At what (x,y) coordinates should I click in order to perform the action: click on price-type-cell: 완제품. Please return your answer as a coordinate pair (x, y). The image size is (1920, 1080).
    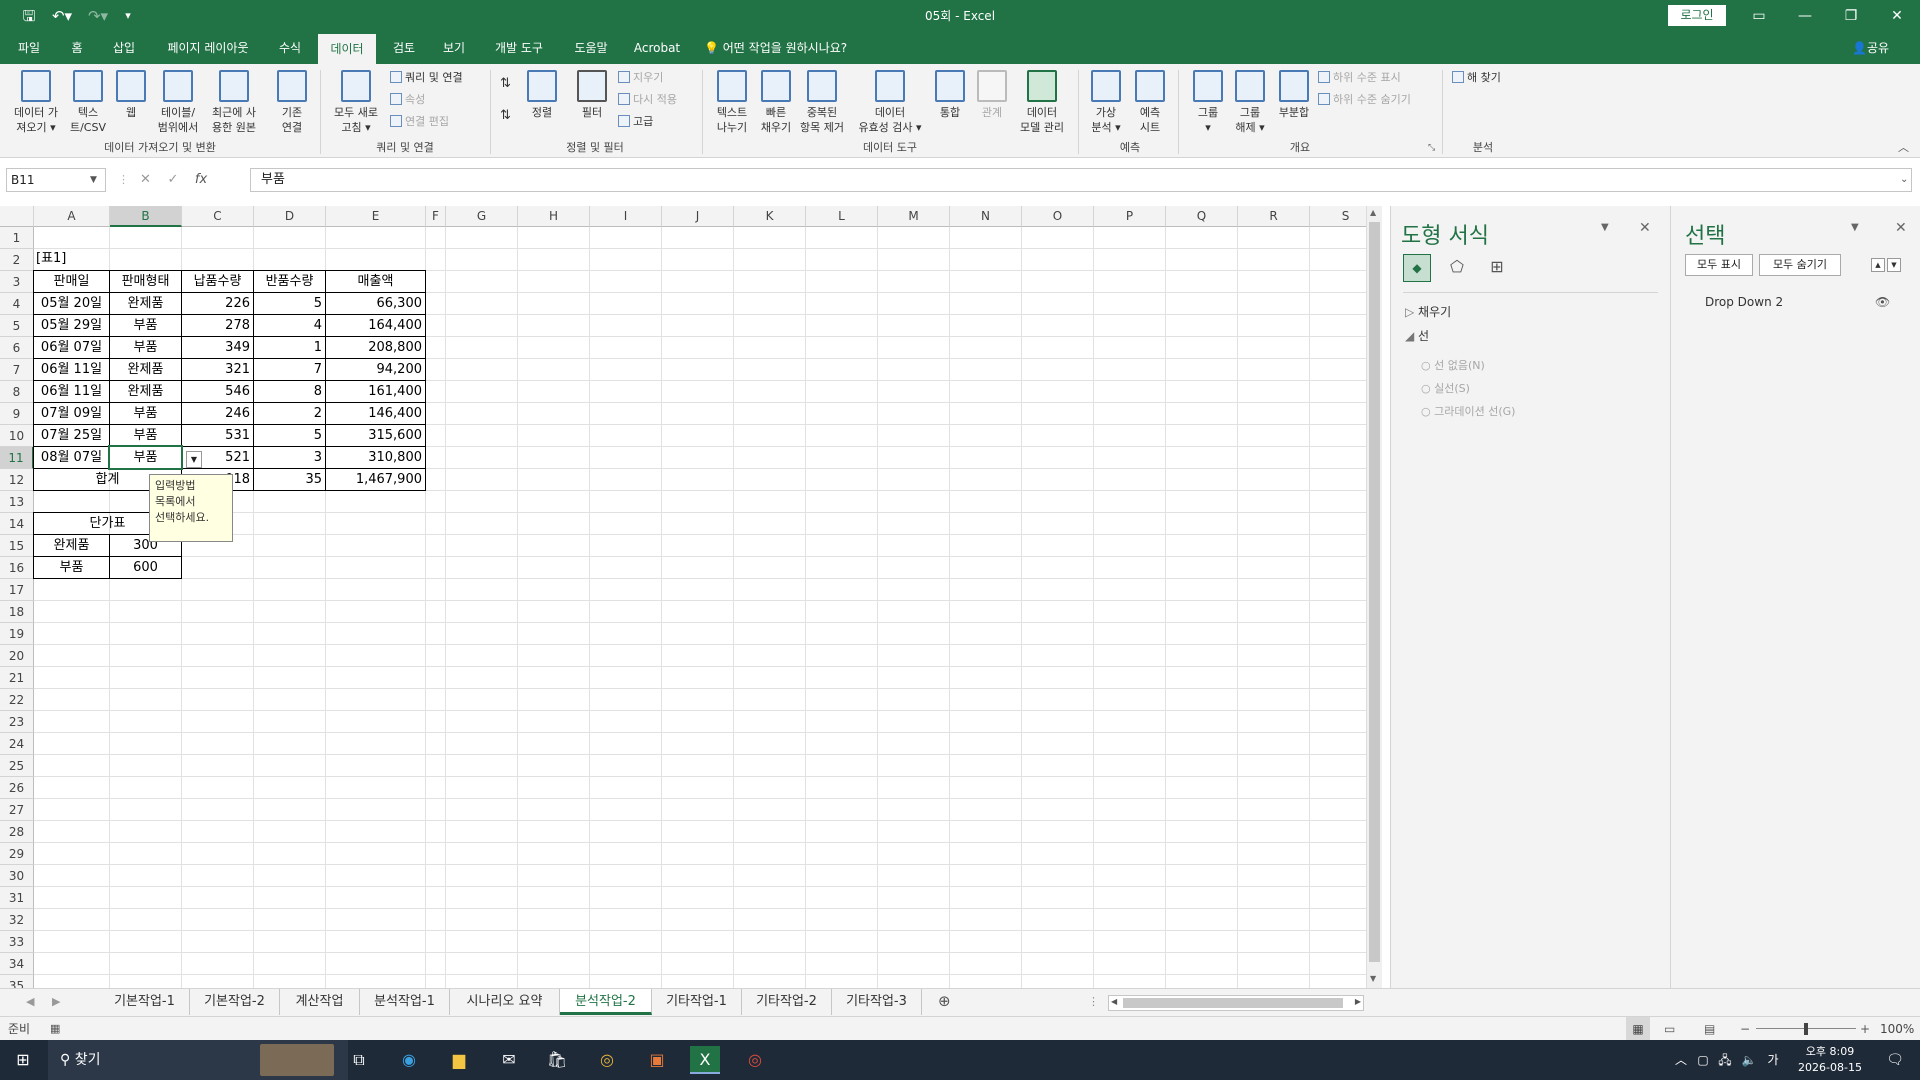
    Looking at the image, I should click on (71, 545).